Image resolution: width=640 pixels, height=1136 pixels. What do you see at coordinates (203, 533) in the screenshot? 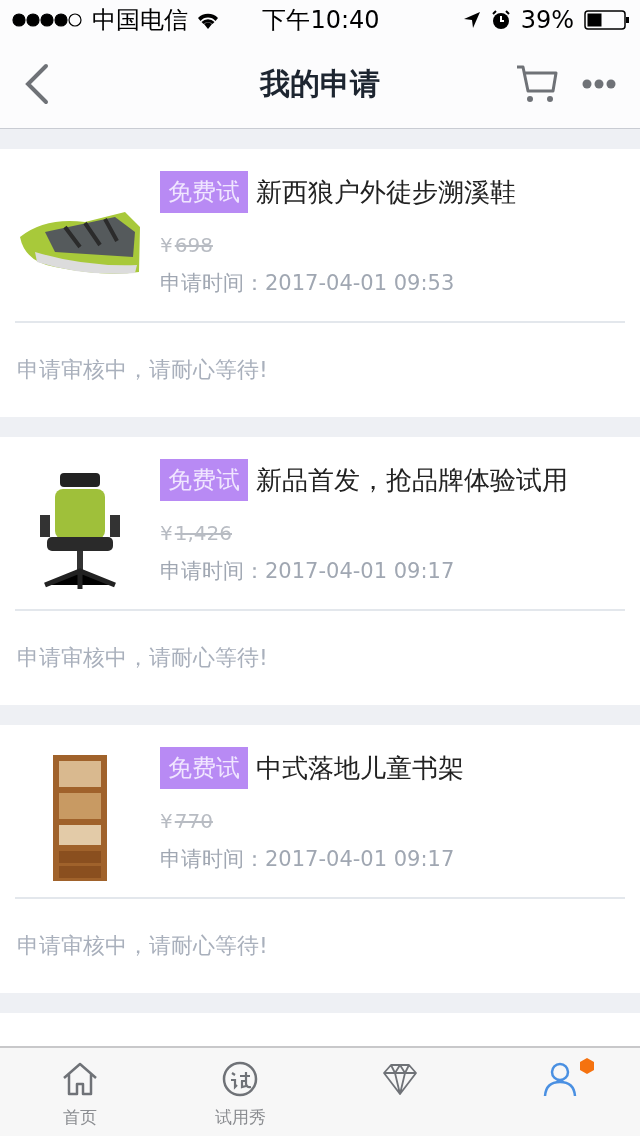
I see `original-price: 1,426` at bounding box center [203, 533].